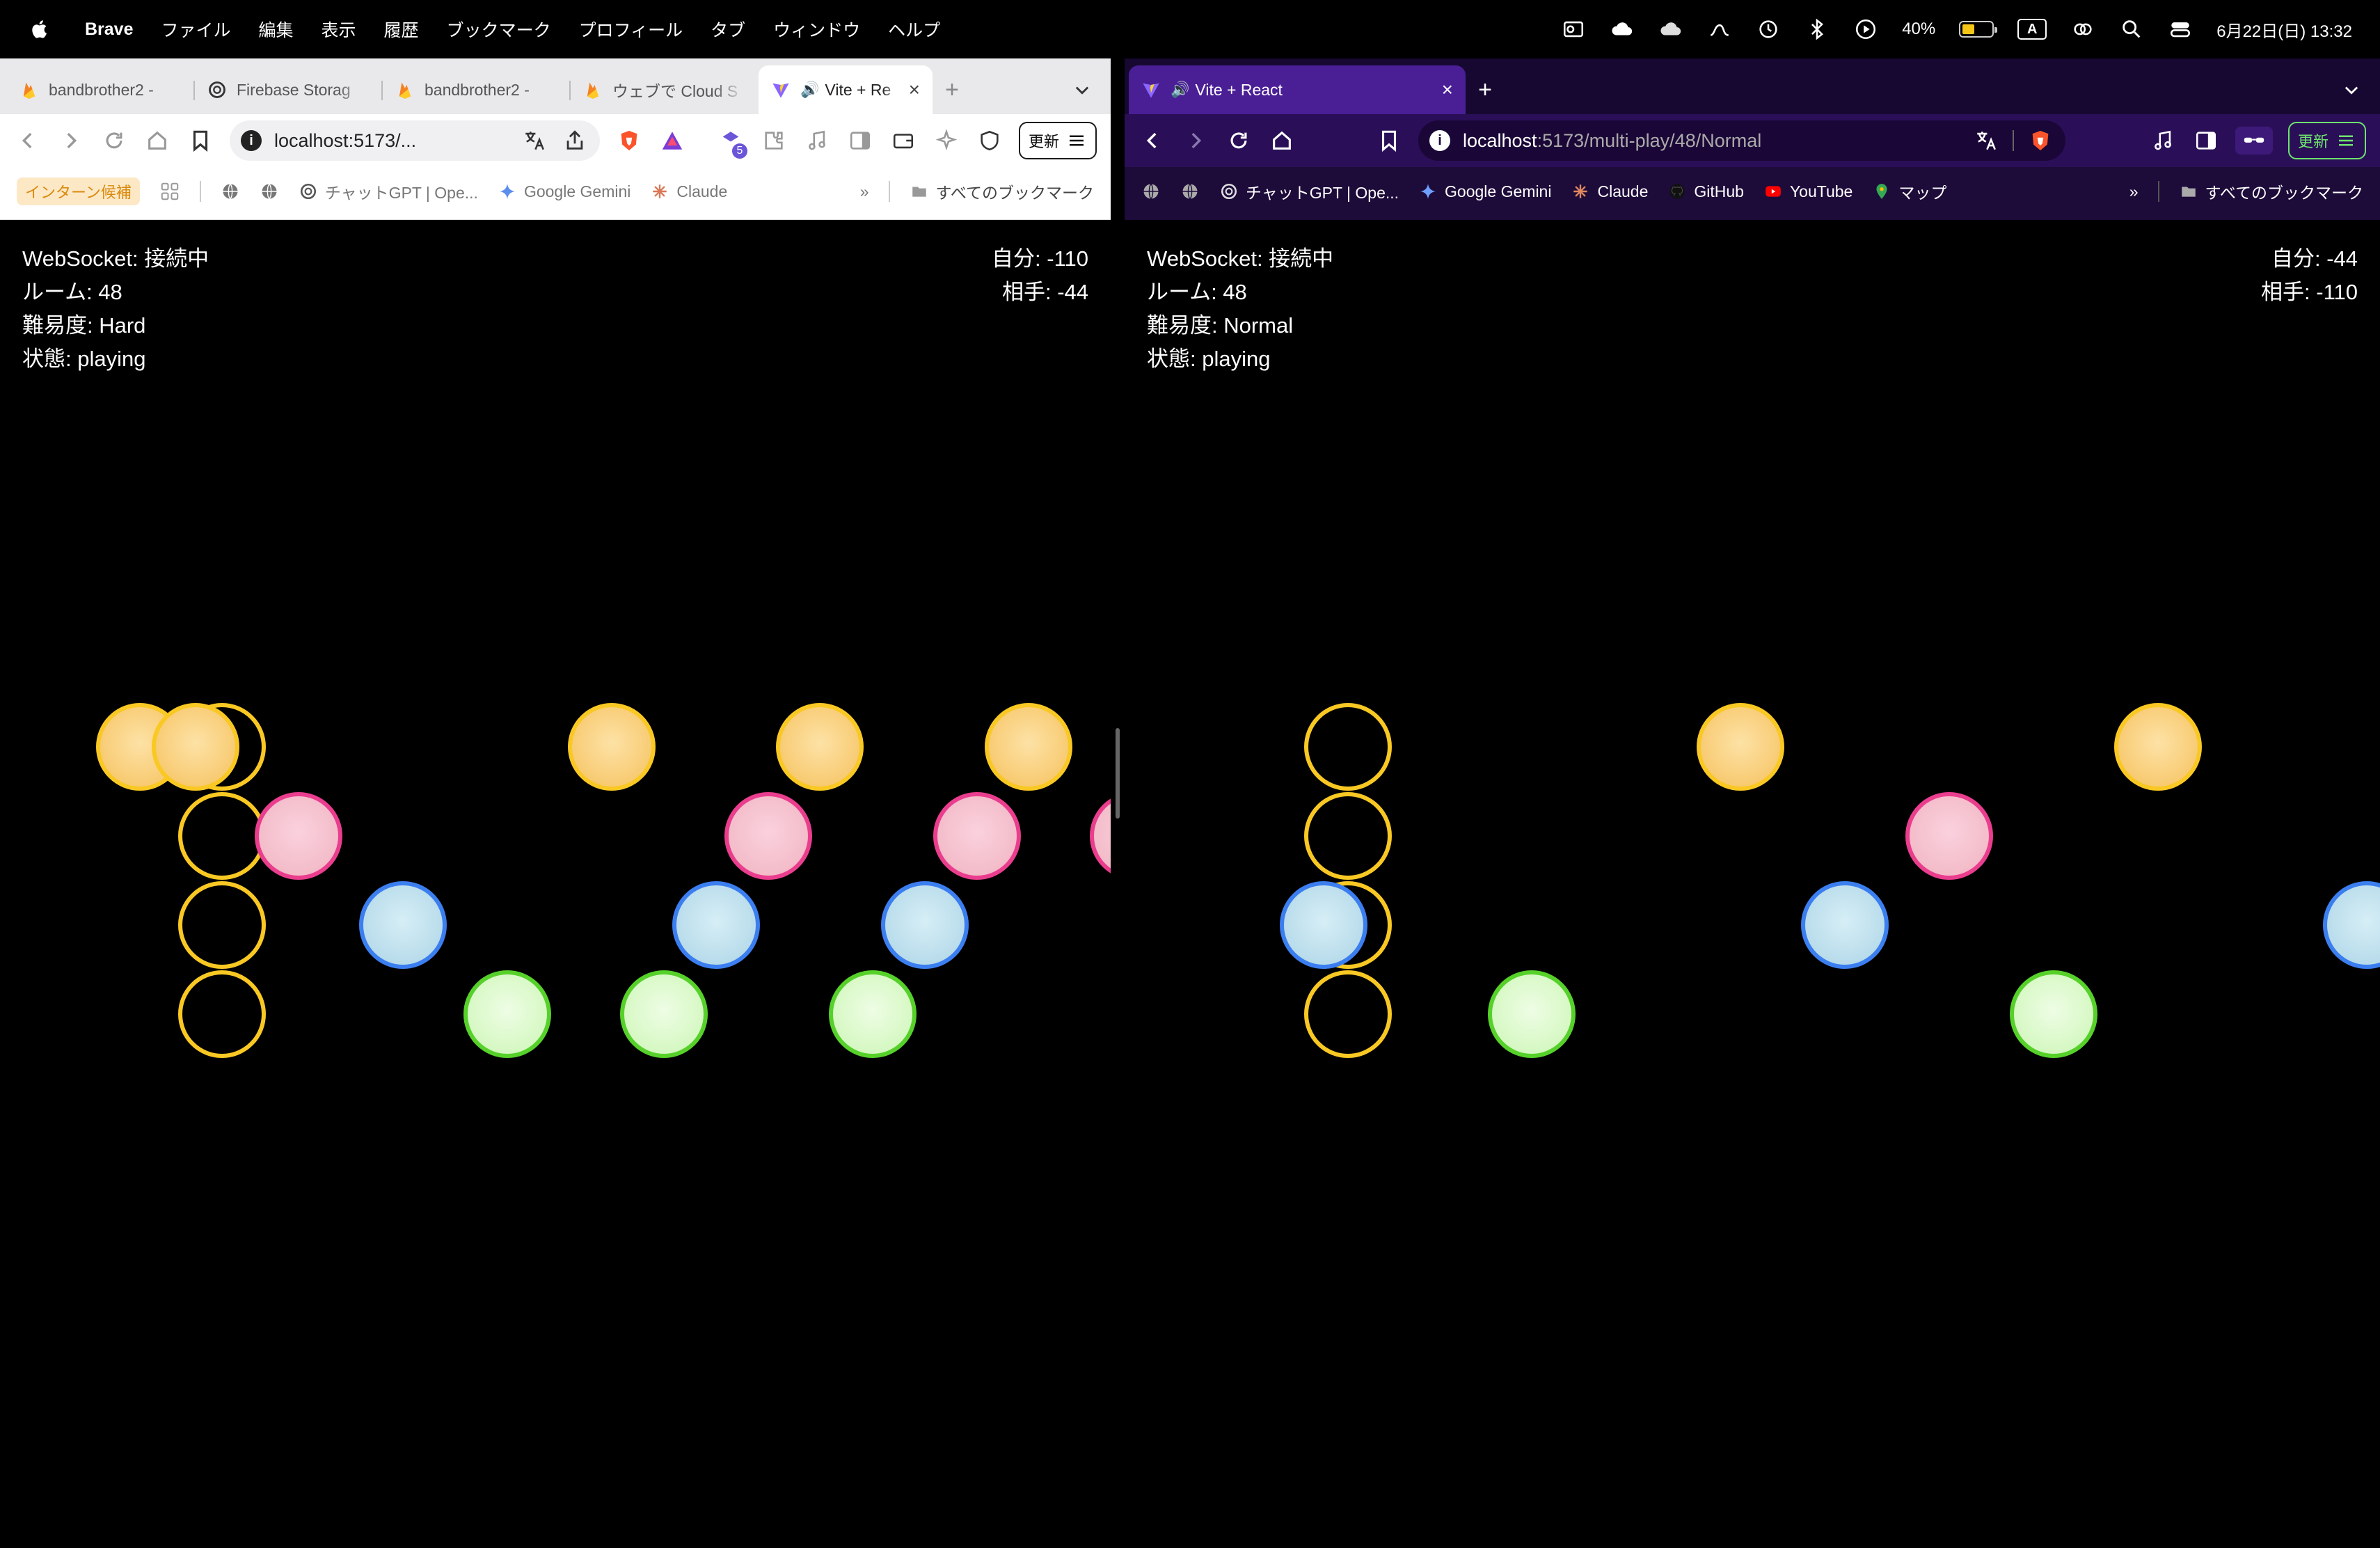 The width and height of the screenshot is (2380, 1548). I want to click on menu-help: ヘルプ, so click(914, 29).